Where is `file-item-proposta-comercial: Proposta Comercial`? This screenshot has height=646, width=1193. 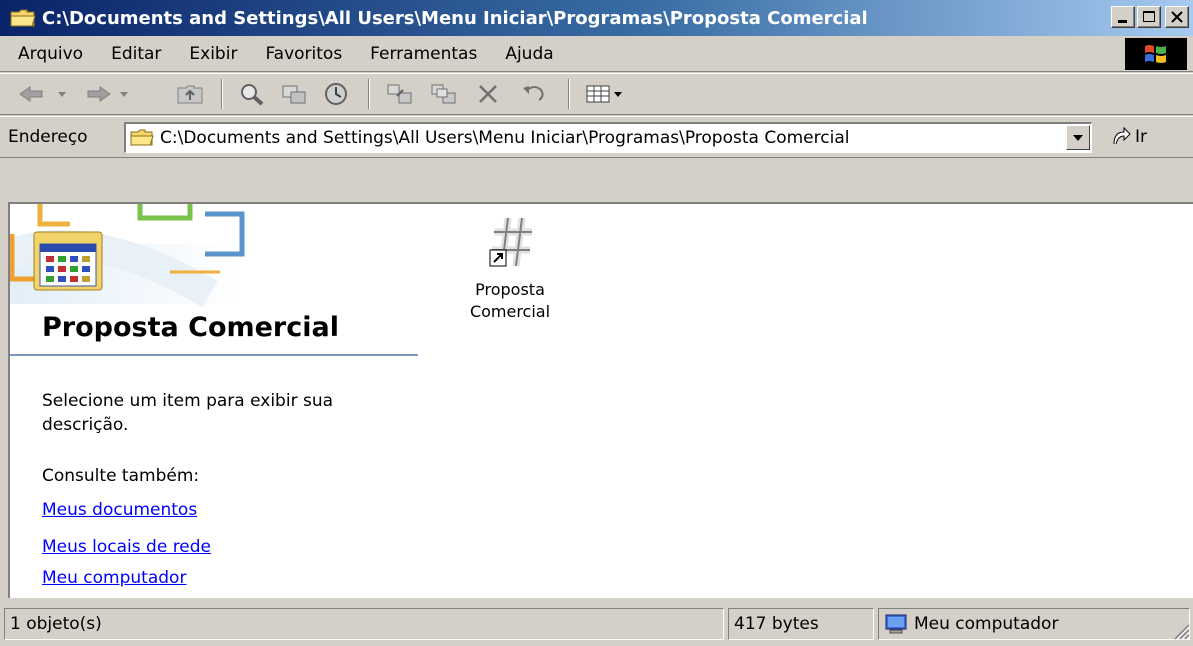 file-item-proposta-comercial: Proposta Comercial is located at coordinates (510, 268).